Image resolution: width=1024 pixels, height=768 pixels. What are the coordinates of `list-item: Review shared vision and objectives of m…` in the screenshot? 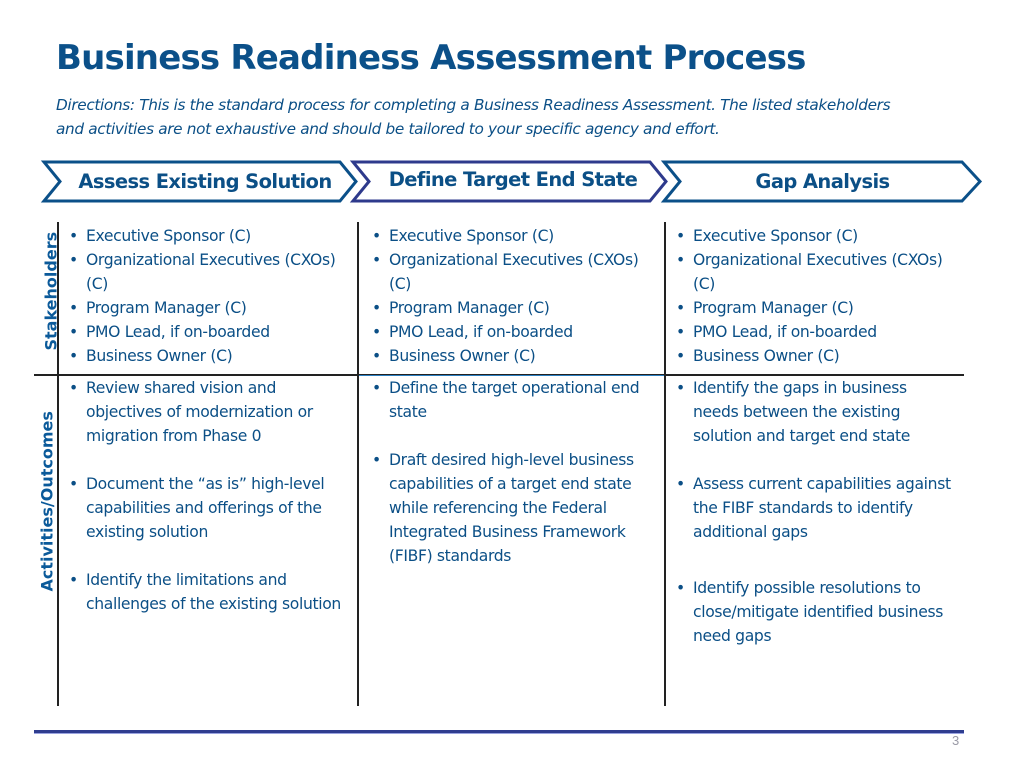 It's located at (205, 412).